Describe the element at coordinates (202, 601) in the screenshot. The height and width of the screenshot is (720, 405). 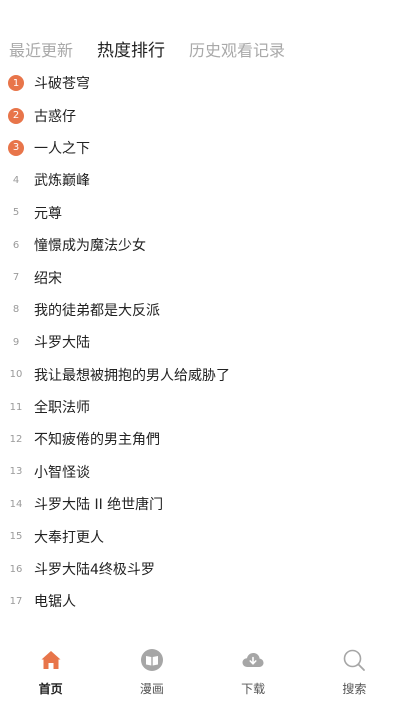
I see `ranking-row: 17 电锯人` at that location.